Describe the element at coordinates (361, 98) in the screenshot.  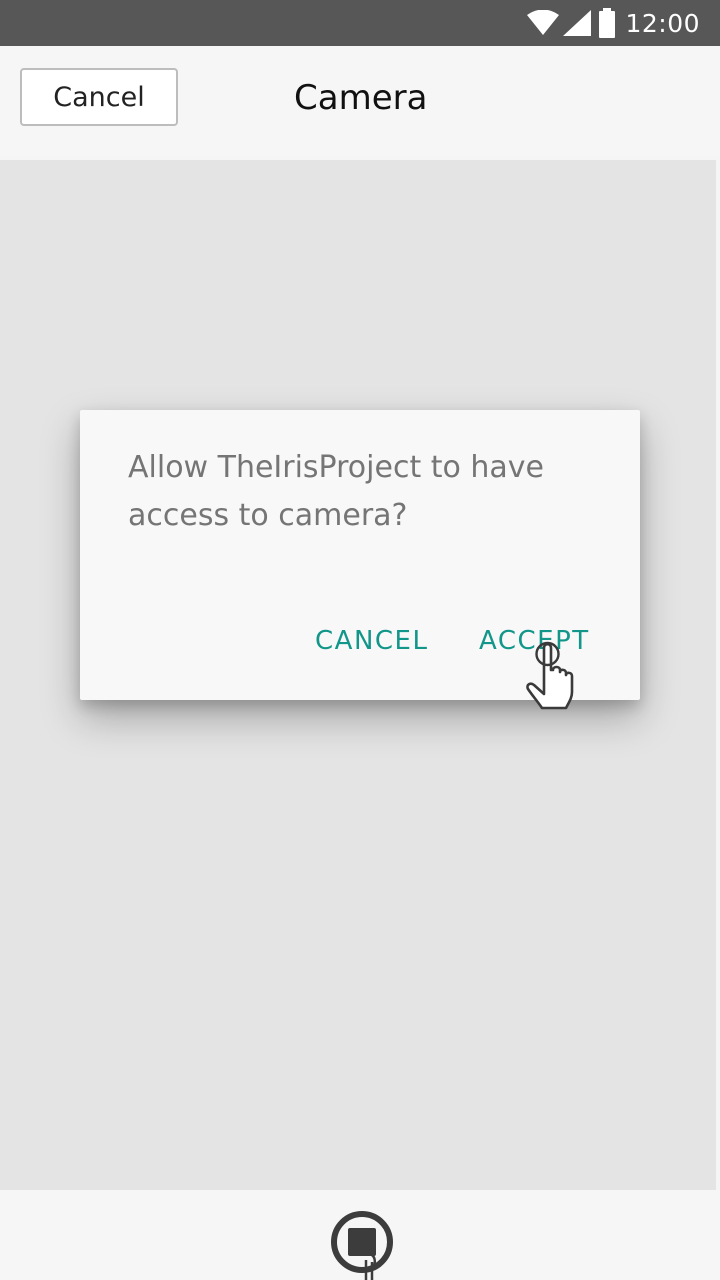
I see `page-title: Camera` at that location.